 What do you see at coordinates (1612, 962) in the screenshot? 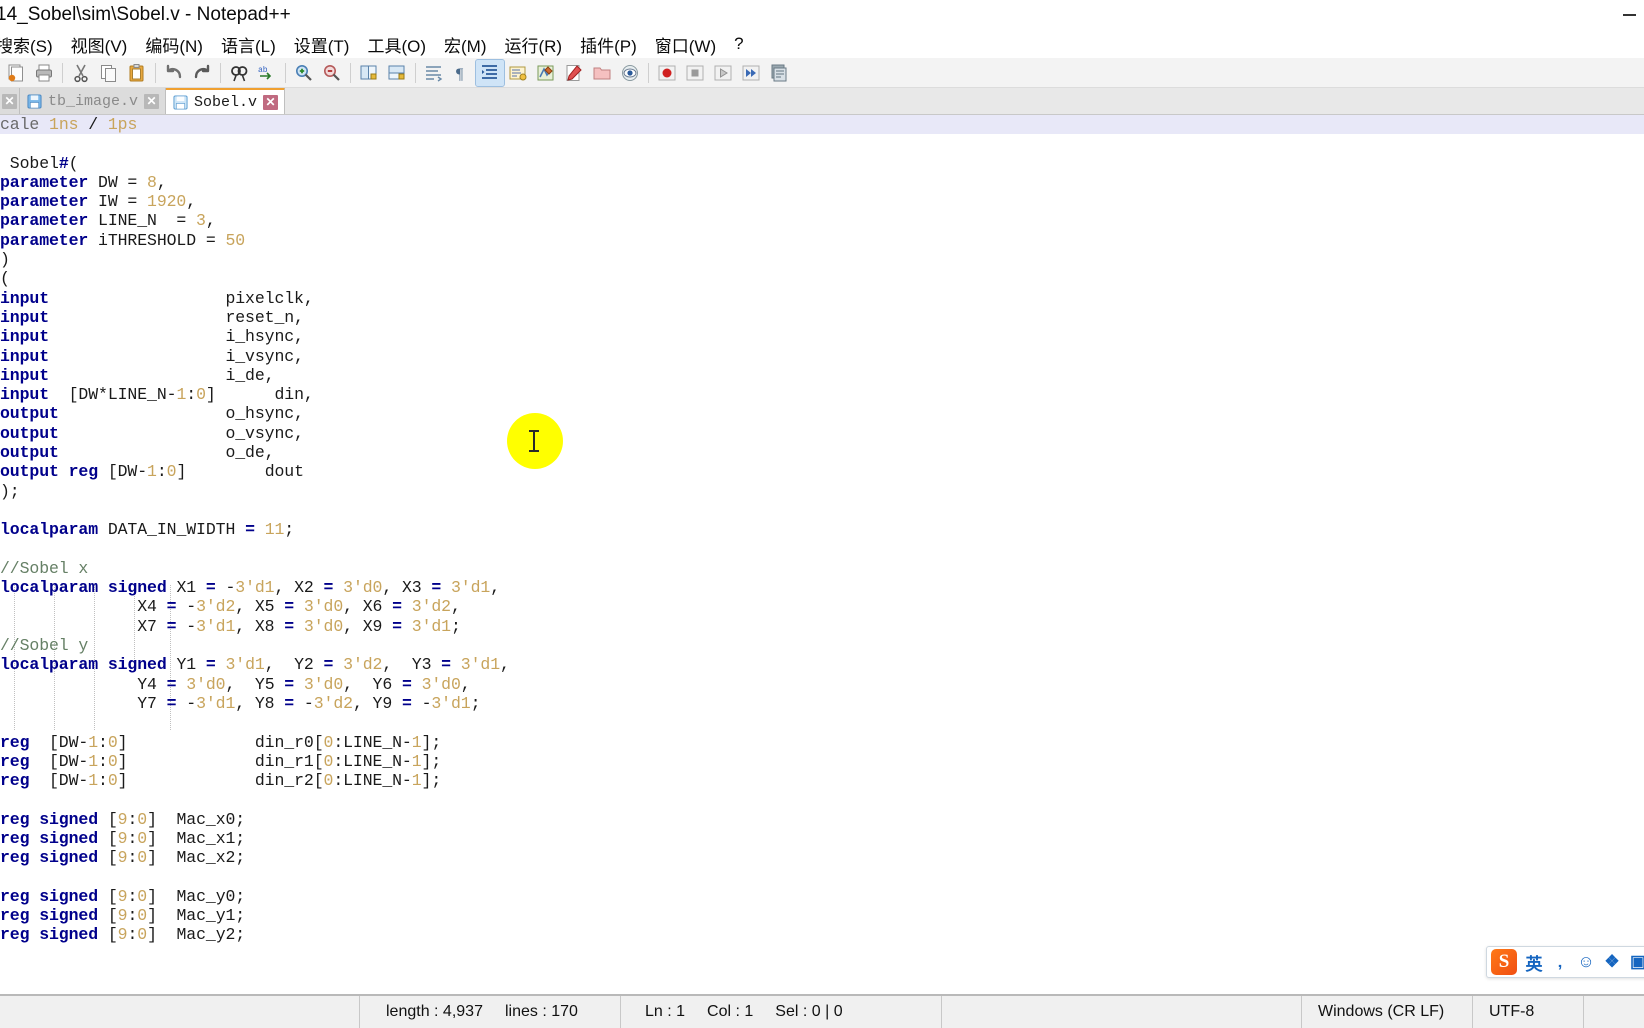
I see `ime-voice-input-icon: ❖` at bounding box center [1612, 962].